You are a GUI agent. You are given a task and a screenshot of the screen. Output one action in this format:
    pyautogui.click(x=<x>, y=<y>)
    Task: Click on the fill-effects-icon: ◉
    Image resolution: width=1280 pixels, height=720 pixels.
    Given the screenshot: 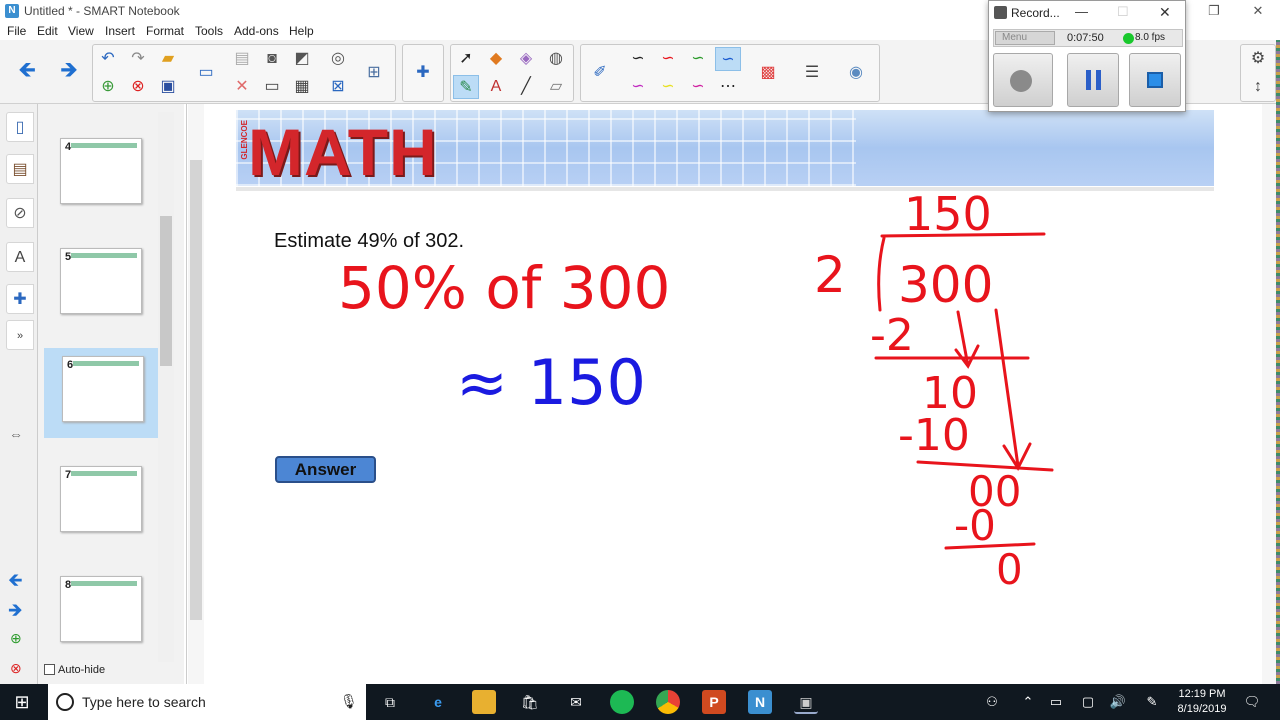 What is the action you would take?
    pyautogui.click(x=856, y=73)
    